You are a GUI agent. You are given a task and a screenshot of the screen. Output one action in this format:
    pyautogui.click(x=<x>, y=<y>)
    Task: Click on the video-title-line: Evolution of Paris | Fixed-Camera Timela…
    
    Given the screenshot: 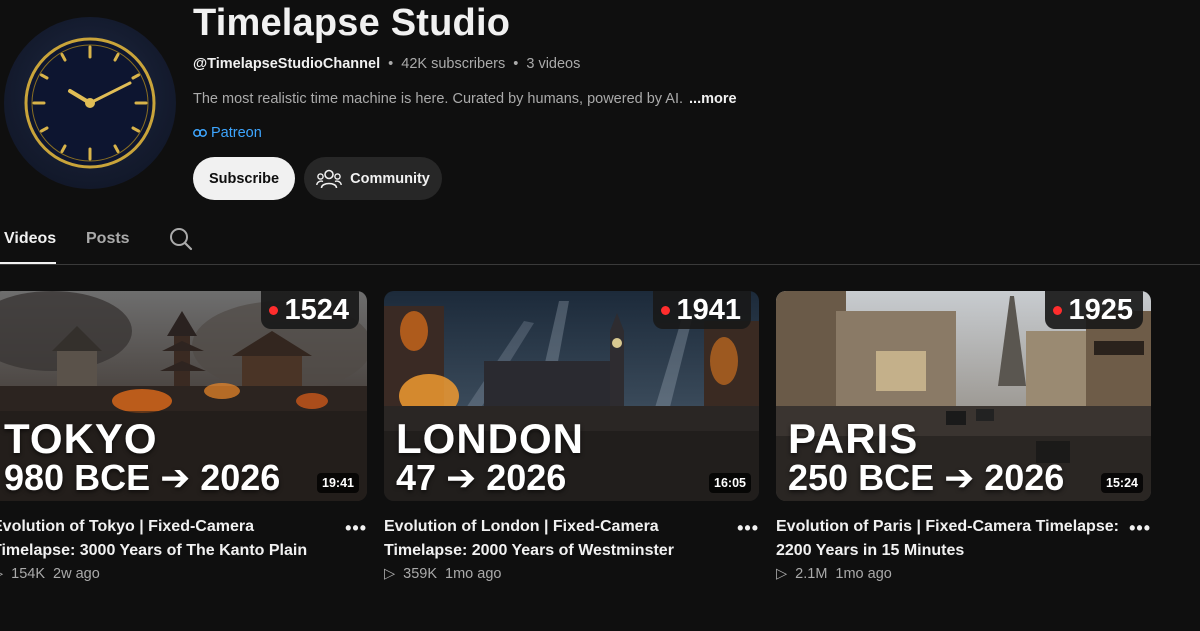 What is the action you would take?
    pyautogui.click(x=947, y=526)
    